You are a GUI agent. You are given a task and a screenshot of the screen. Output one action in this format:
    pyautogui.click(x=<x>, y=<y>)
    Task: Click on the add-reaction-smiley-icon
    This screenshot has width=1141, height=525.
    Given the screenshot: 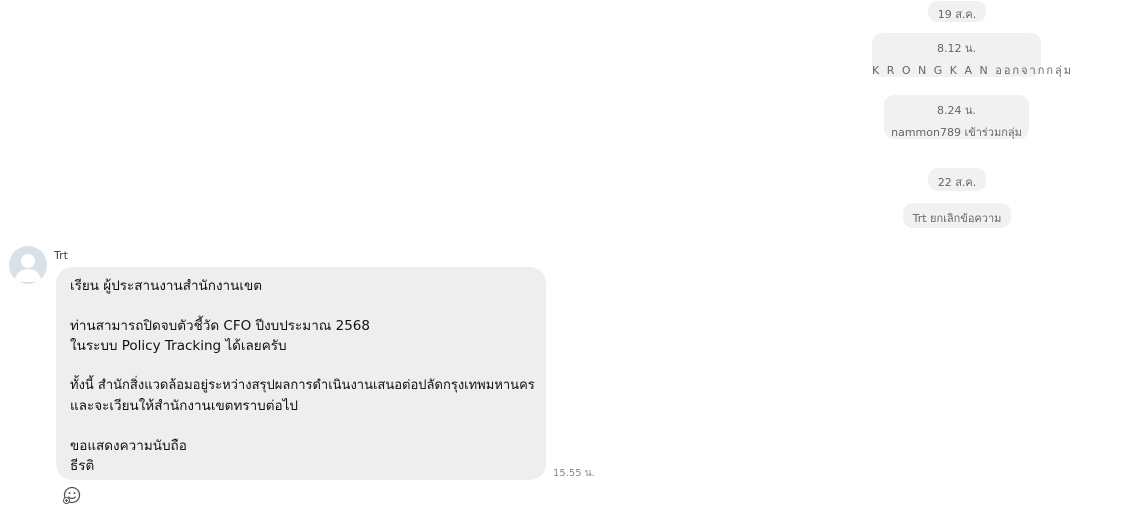 What is the action you would take?
    pyautogui.click(x=72, y=495)
    